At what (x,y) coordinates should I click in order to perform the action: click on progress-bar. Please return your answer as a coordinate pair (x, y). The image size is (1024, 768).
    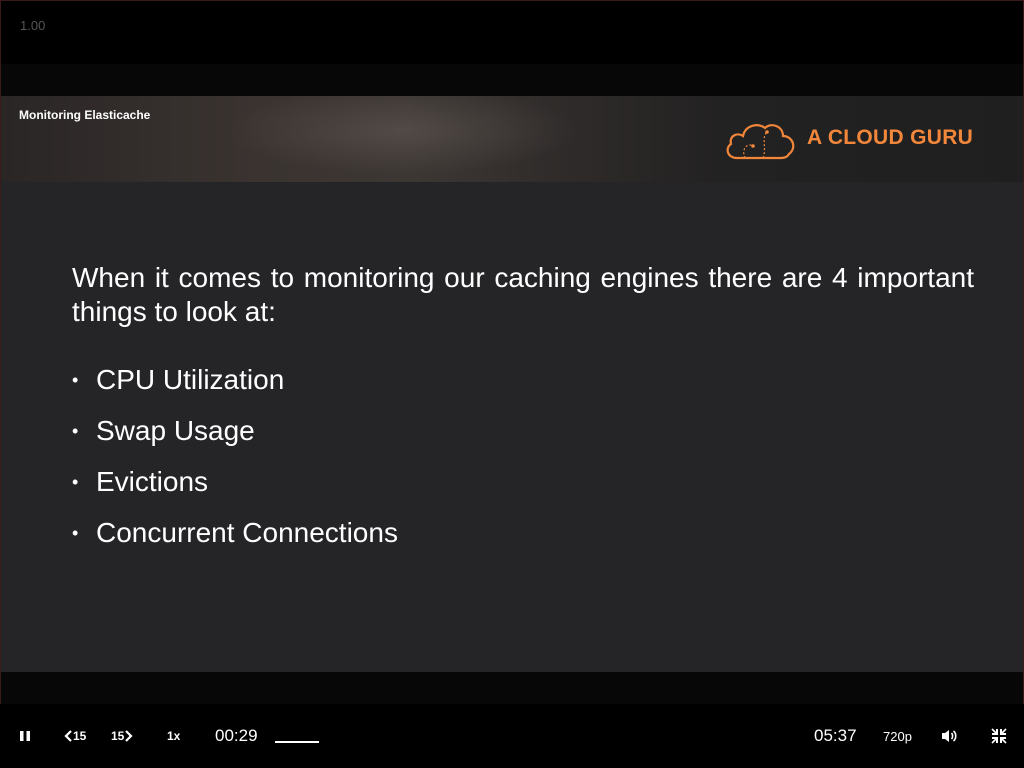
    Looking at the image, I should click on (297, 742).